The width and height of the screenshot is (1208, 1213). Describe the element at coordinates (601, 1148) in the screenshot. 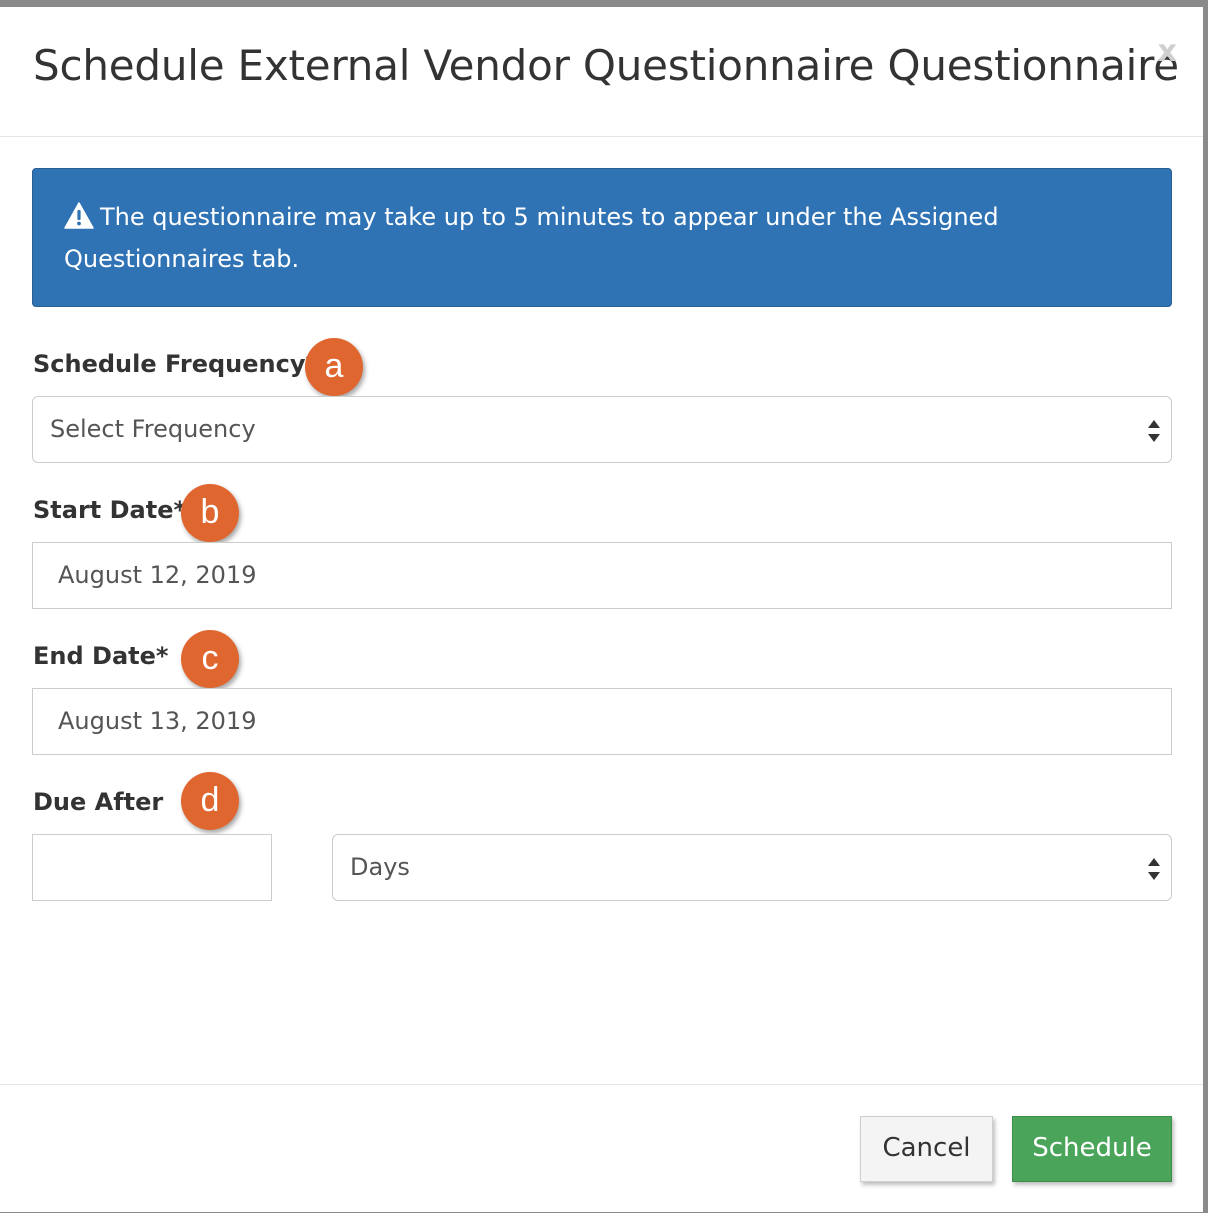

I see `modal-footer: Cancel Schedule` at that location.